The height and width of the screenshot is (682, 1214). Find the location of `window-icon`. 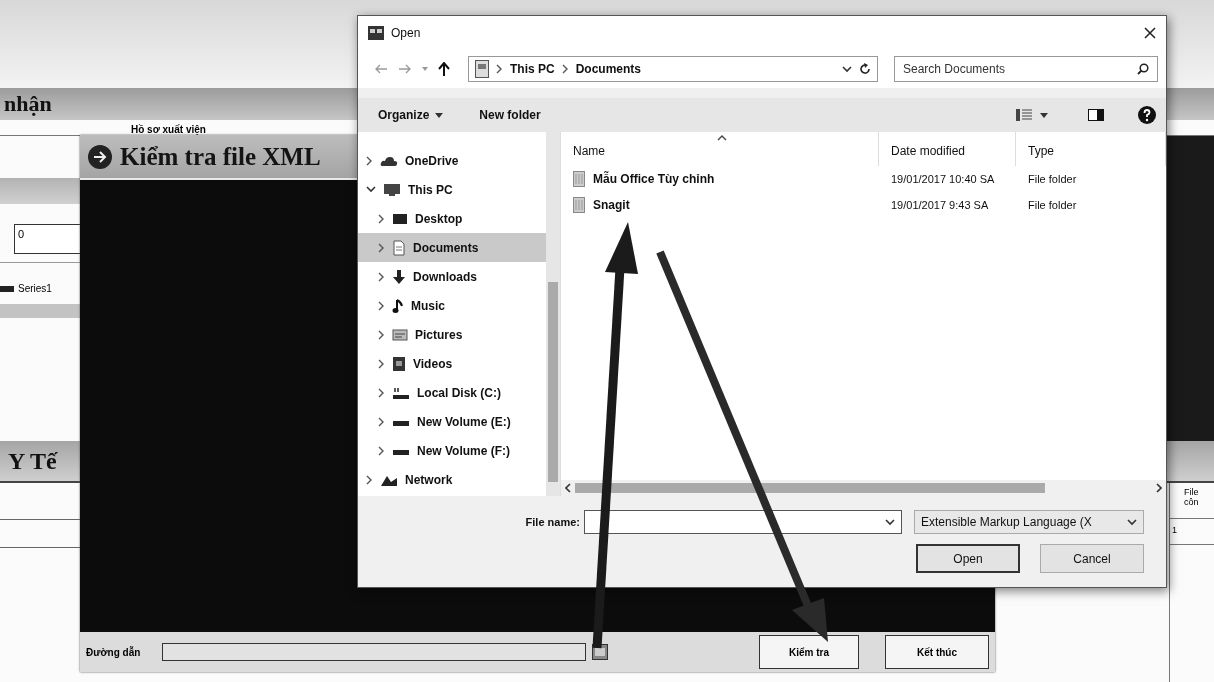

window-icon is located at coordinates (376, 33).